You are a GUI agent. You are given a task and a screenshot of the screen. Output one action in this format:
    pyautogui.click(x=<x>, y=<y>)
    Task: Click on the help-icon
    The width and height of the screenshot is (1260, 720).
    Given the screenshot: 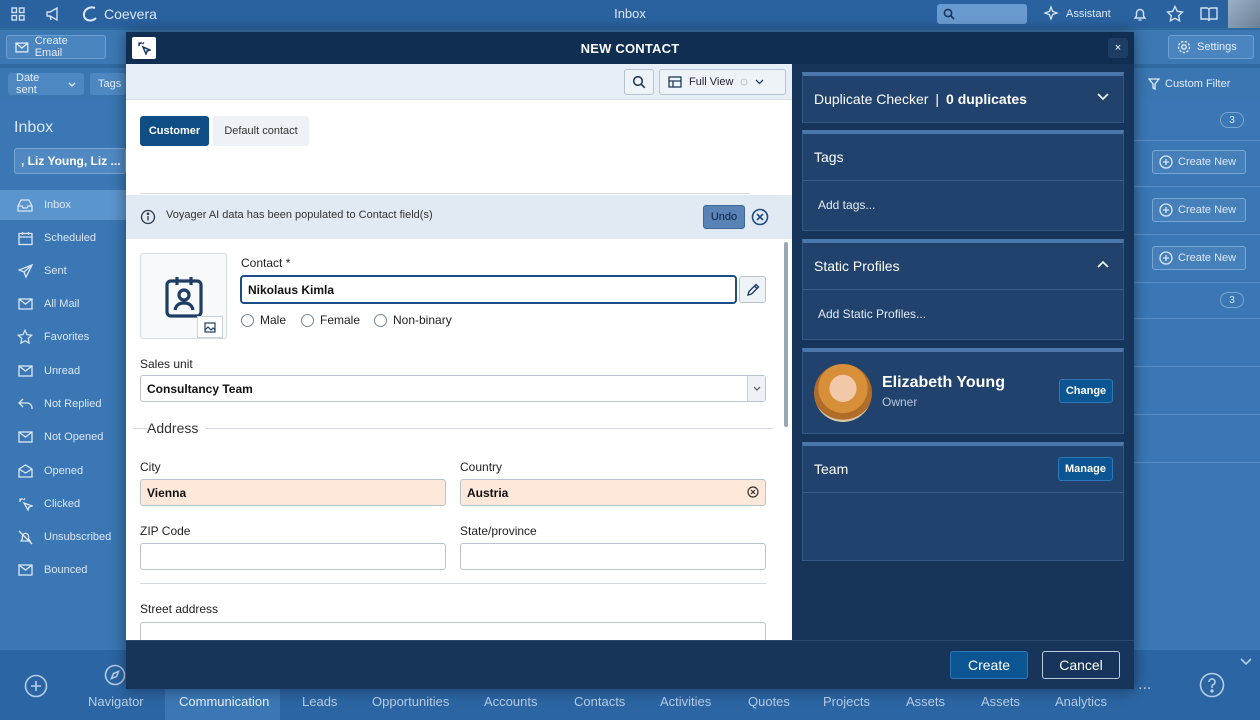 What is the action you would take?
    pyautogui.click(x=1212, y=685)
    